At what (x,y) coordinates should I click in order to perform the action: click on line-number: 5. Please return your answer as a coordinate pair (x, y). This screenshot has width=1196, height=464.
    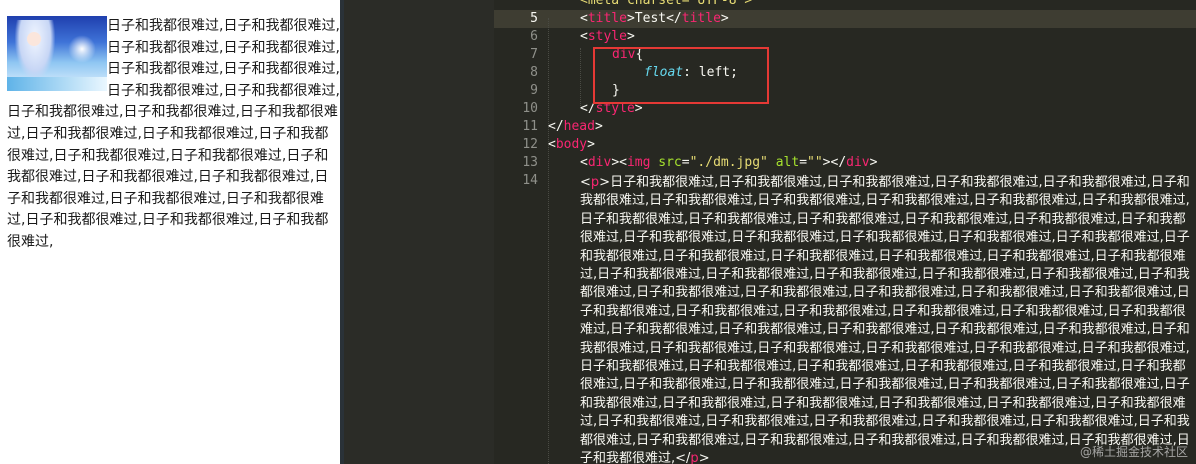
    Looking at the image, I should click on (534, 18).